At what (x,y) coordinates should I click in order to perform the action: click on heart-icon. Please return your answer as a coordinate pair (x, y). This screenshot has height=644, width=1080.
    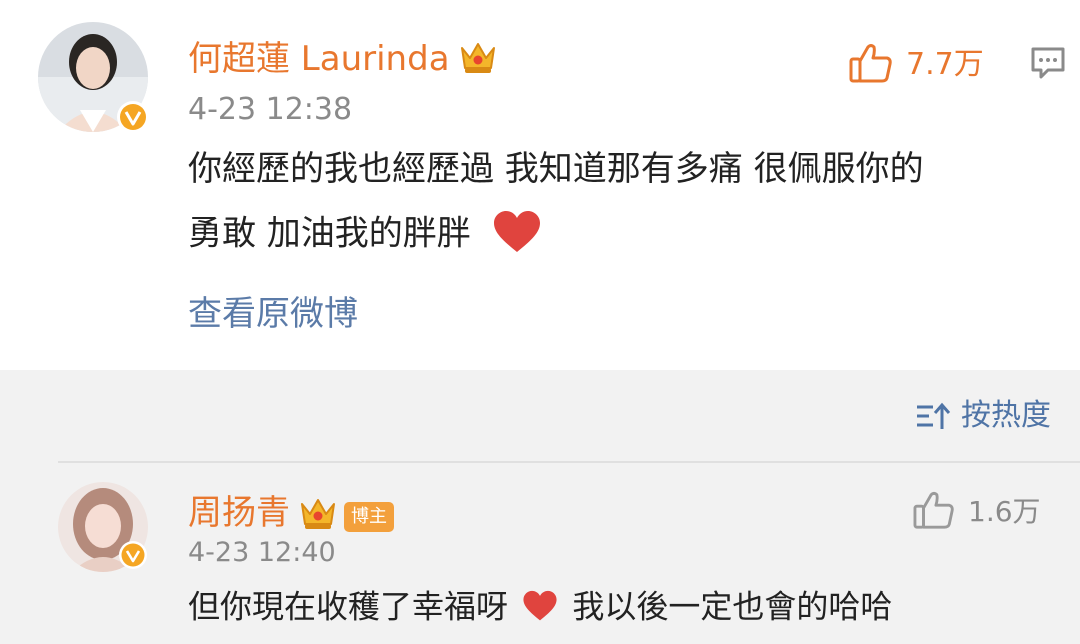
    Looking at the image, I should click on (517, 235).